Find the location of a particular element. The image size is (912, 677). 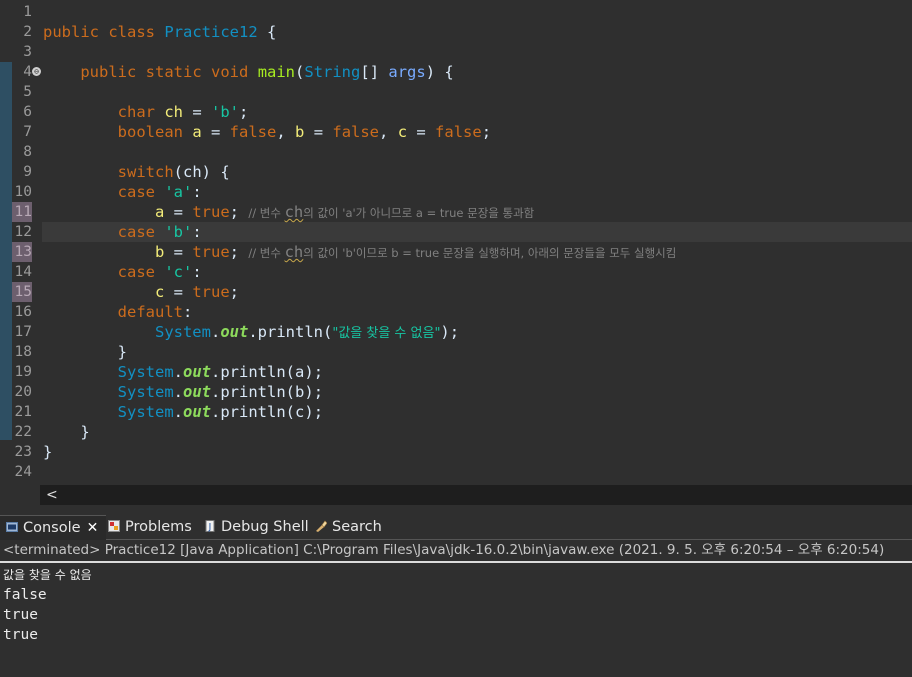

code-line: public class Practice12 { is located at coordinates (159, 32).